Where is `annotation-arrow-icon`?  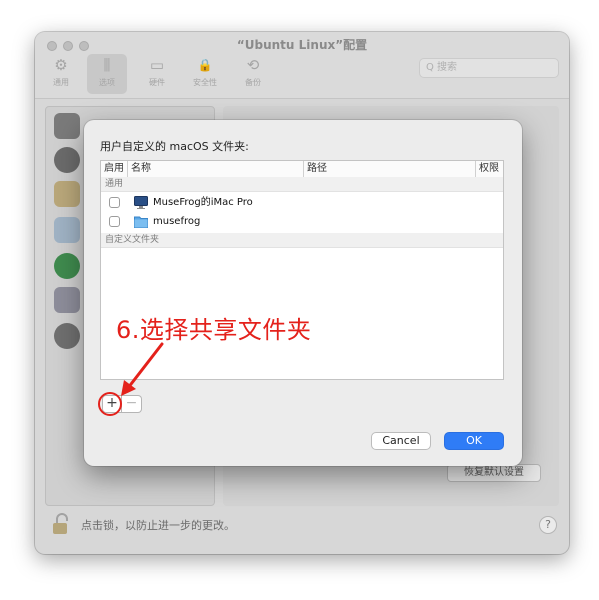
annotation-arrow-icon is located at coordinates (142, 369).